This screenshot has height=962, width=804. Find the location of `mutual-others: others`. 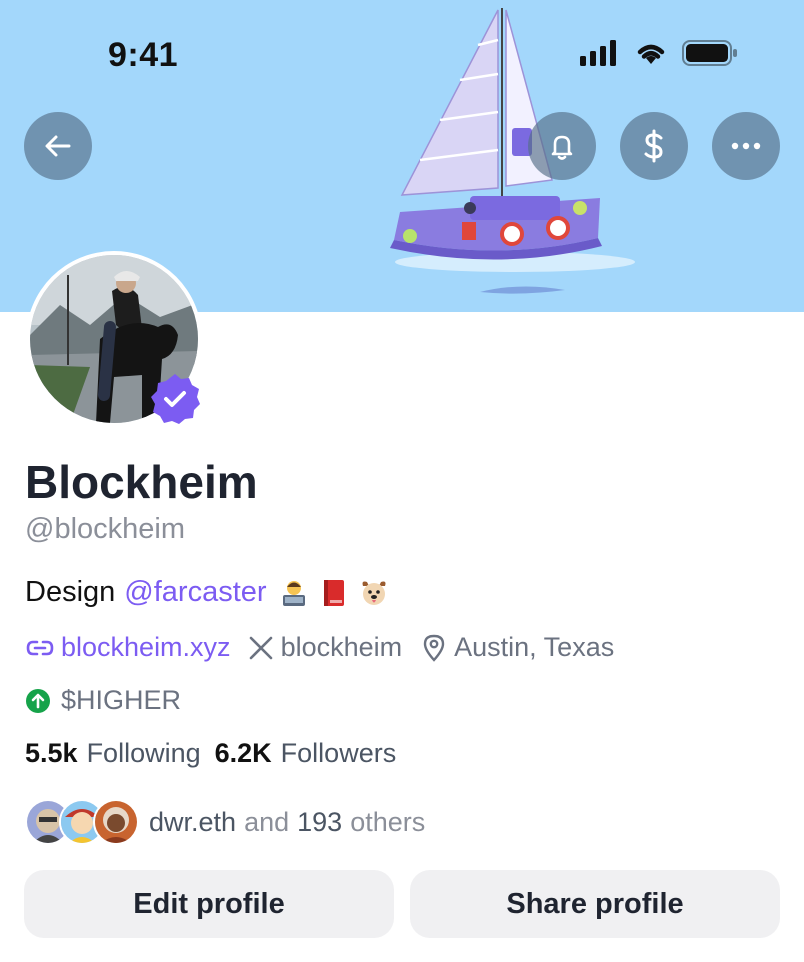

mutual-others: others is located at coordinates (388, 821).